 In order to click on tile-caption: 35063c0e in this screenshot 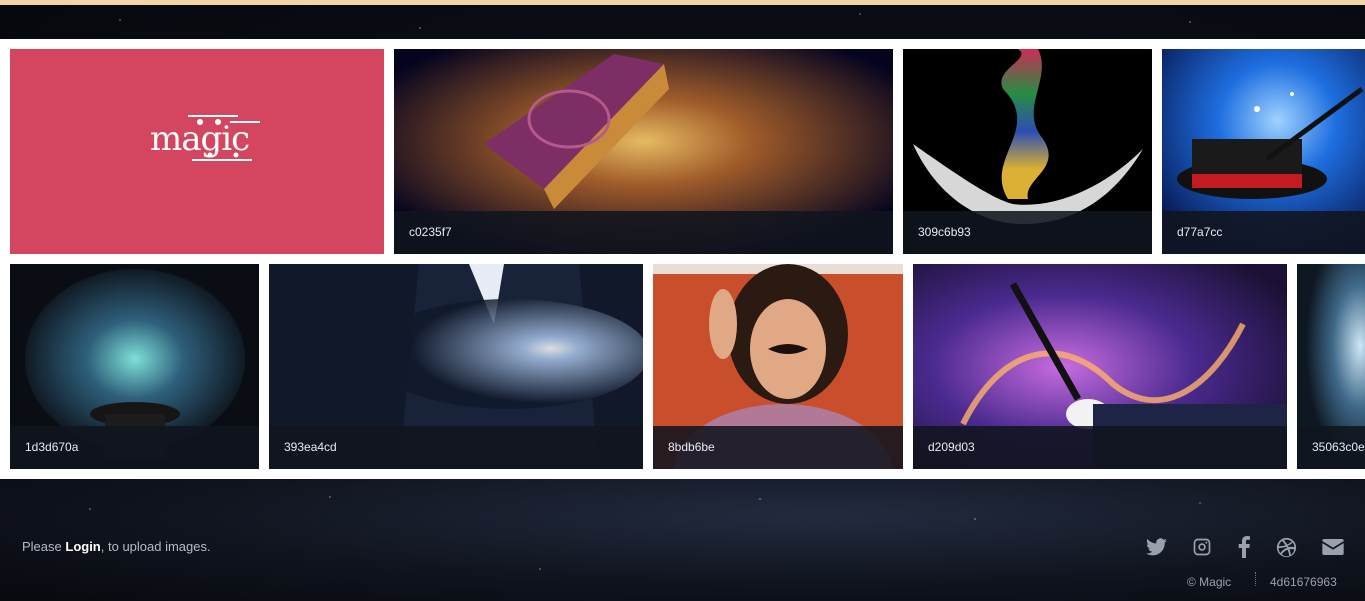, I will do `click(1331, 447)`.